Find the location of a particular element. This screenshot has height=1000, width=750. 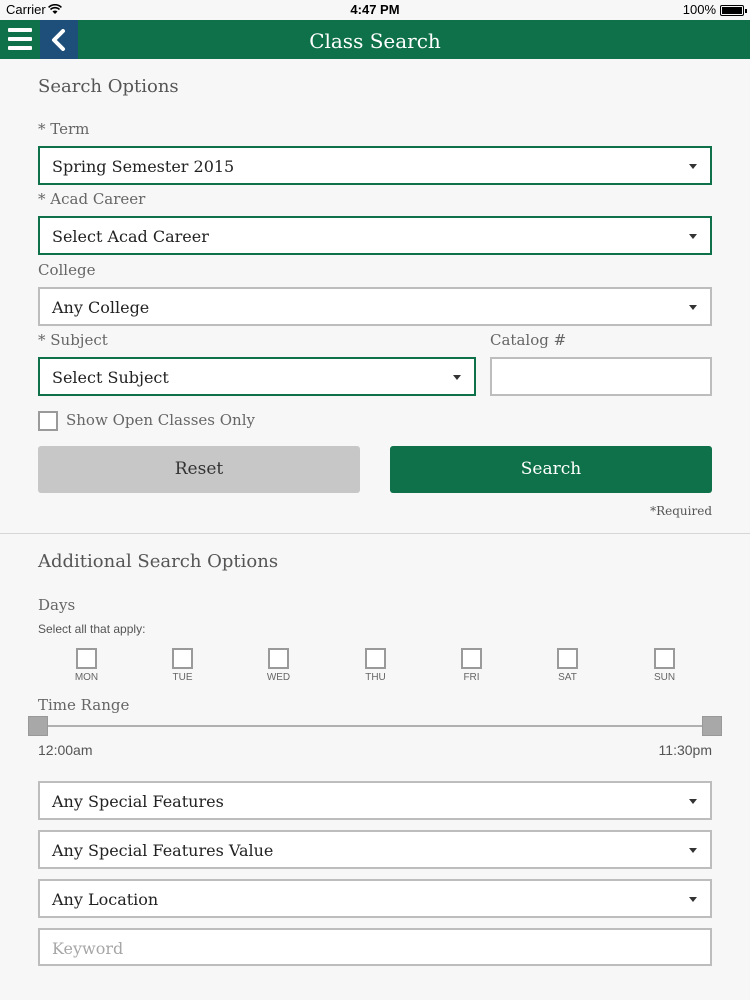

page-title: Class Search is located at coordinates (375, 41).